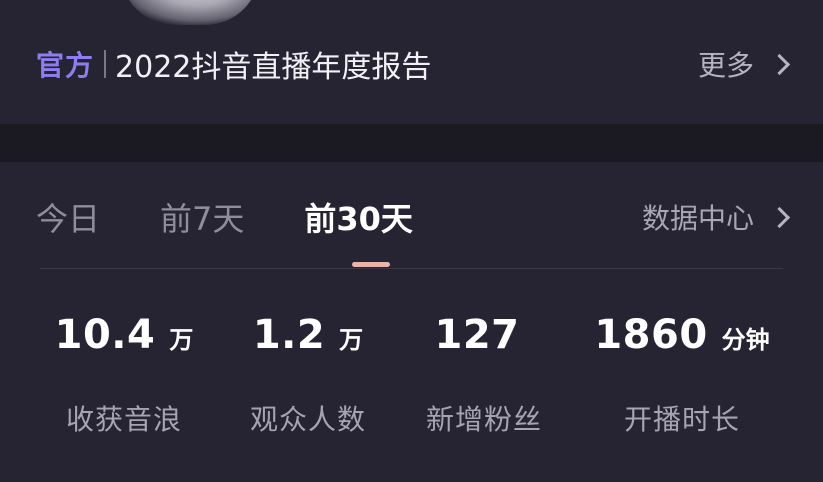 Image resolution: width=823 pixels, height=482 pixels. I want to click on metric-label: 收获音浪, so click(123, 419).